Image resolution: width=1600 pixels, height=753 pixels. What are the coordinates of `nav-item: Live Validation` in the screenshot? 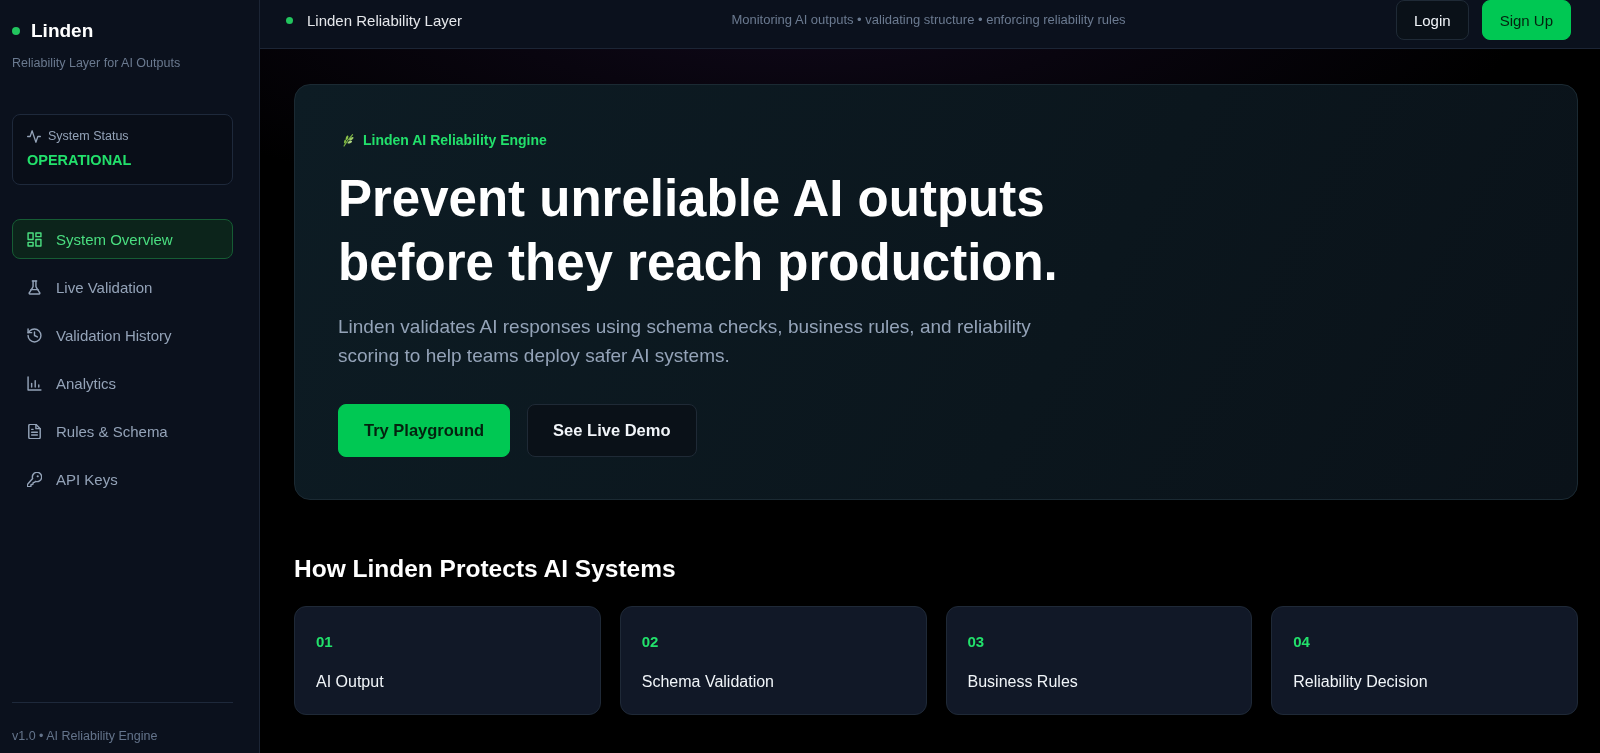 It's located at (122, 287).